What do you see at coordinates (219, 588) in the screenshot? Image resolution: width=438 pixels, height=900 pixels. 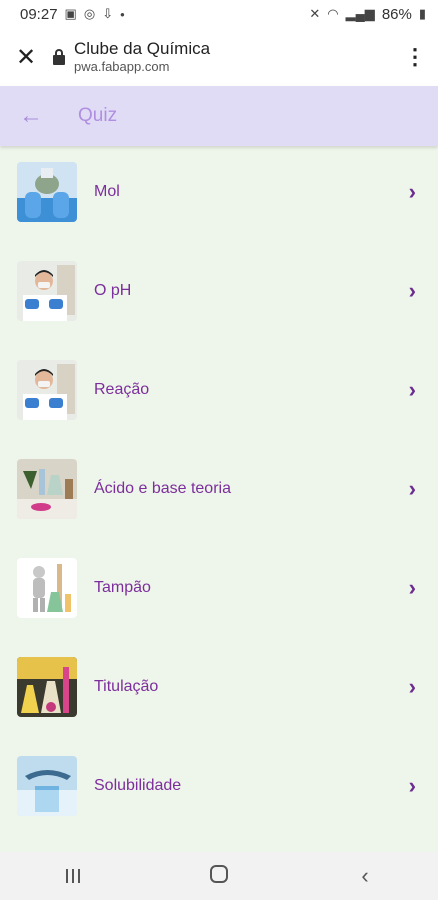 I see `list-item: Tampão ›` at bounding box center [219, 588].